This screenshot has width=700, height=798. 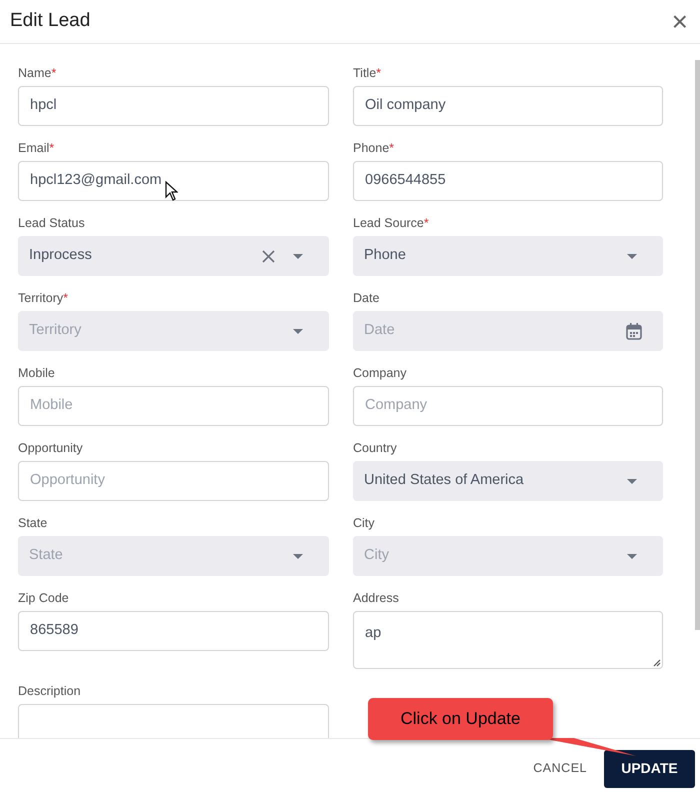 I want to click on field-label: Date, so click(x=366, y=298).